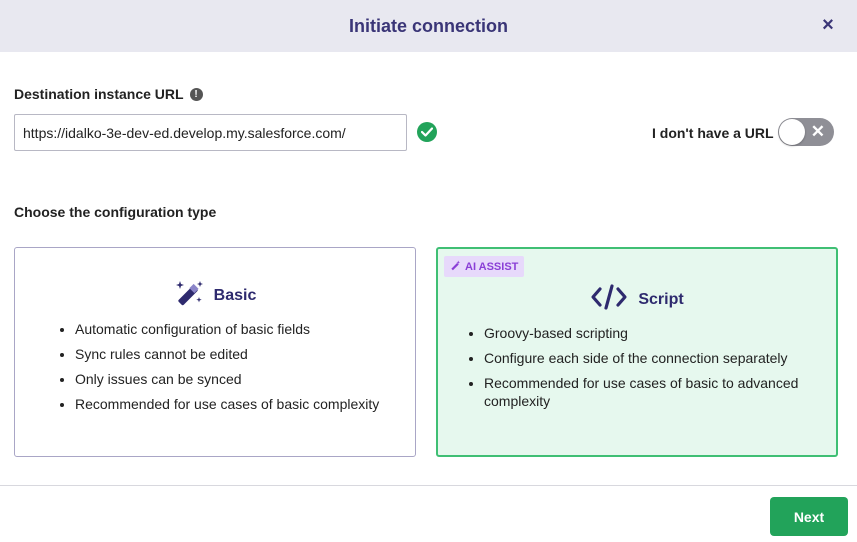 The image size is (857, 542). Describe the element at coordinates (235, 354) in the screenshot. I see `list-item: Sync rules cannot be edited` at that location.